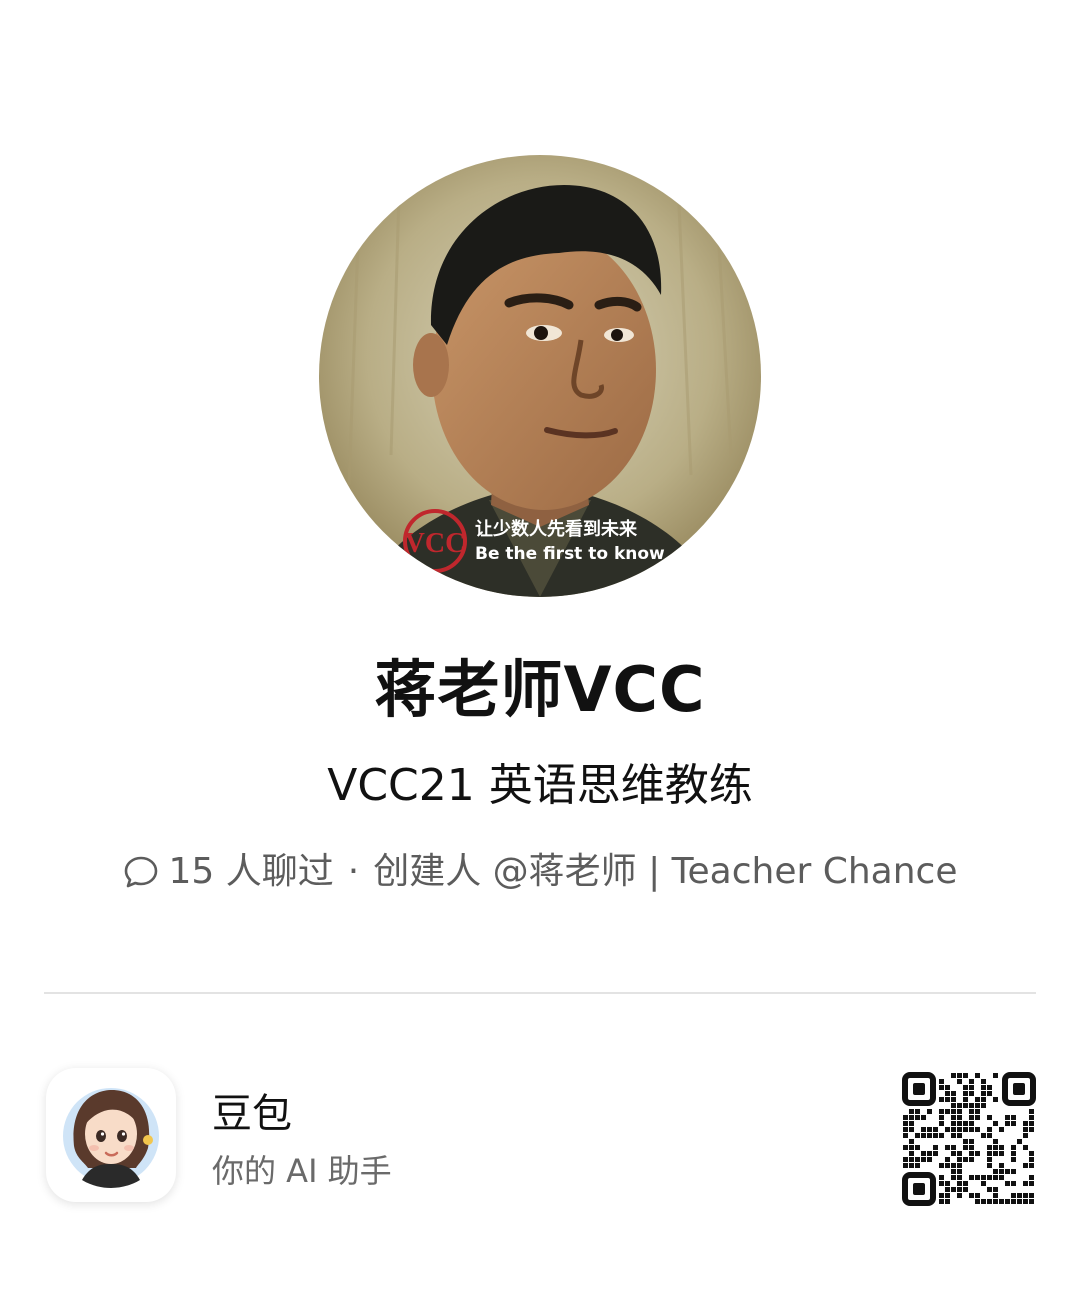  I want to click on creator-link: 创建人 @蒋老师 | Teacher Chance, so click(665, 872).